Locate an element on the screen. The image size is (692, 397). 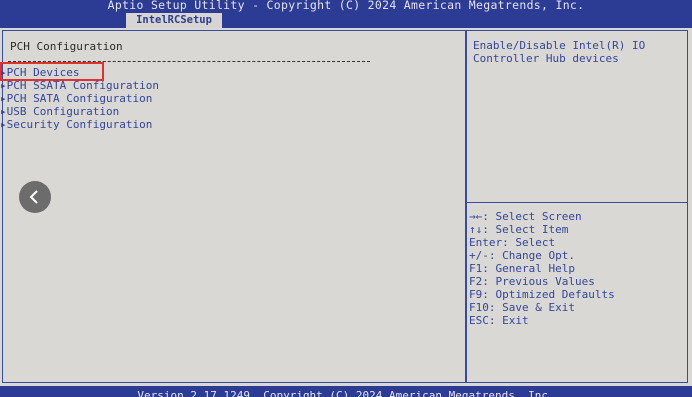
key-hint-enter: Enter: Select is located at coordinates (512, 242).